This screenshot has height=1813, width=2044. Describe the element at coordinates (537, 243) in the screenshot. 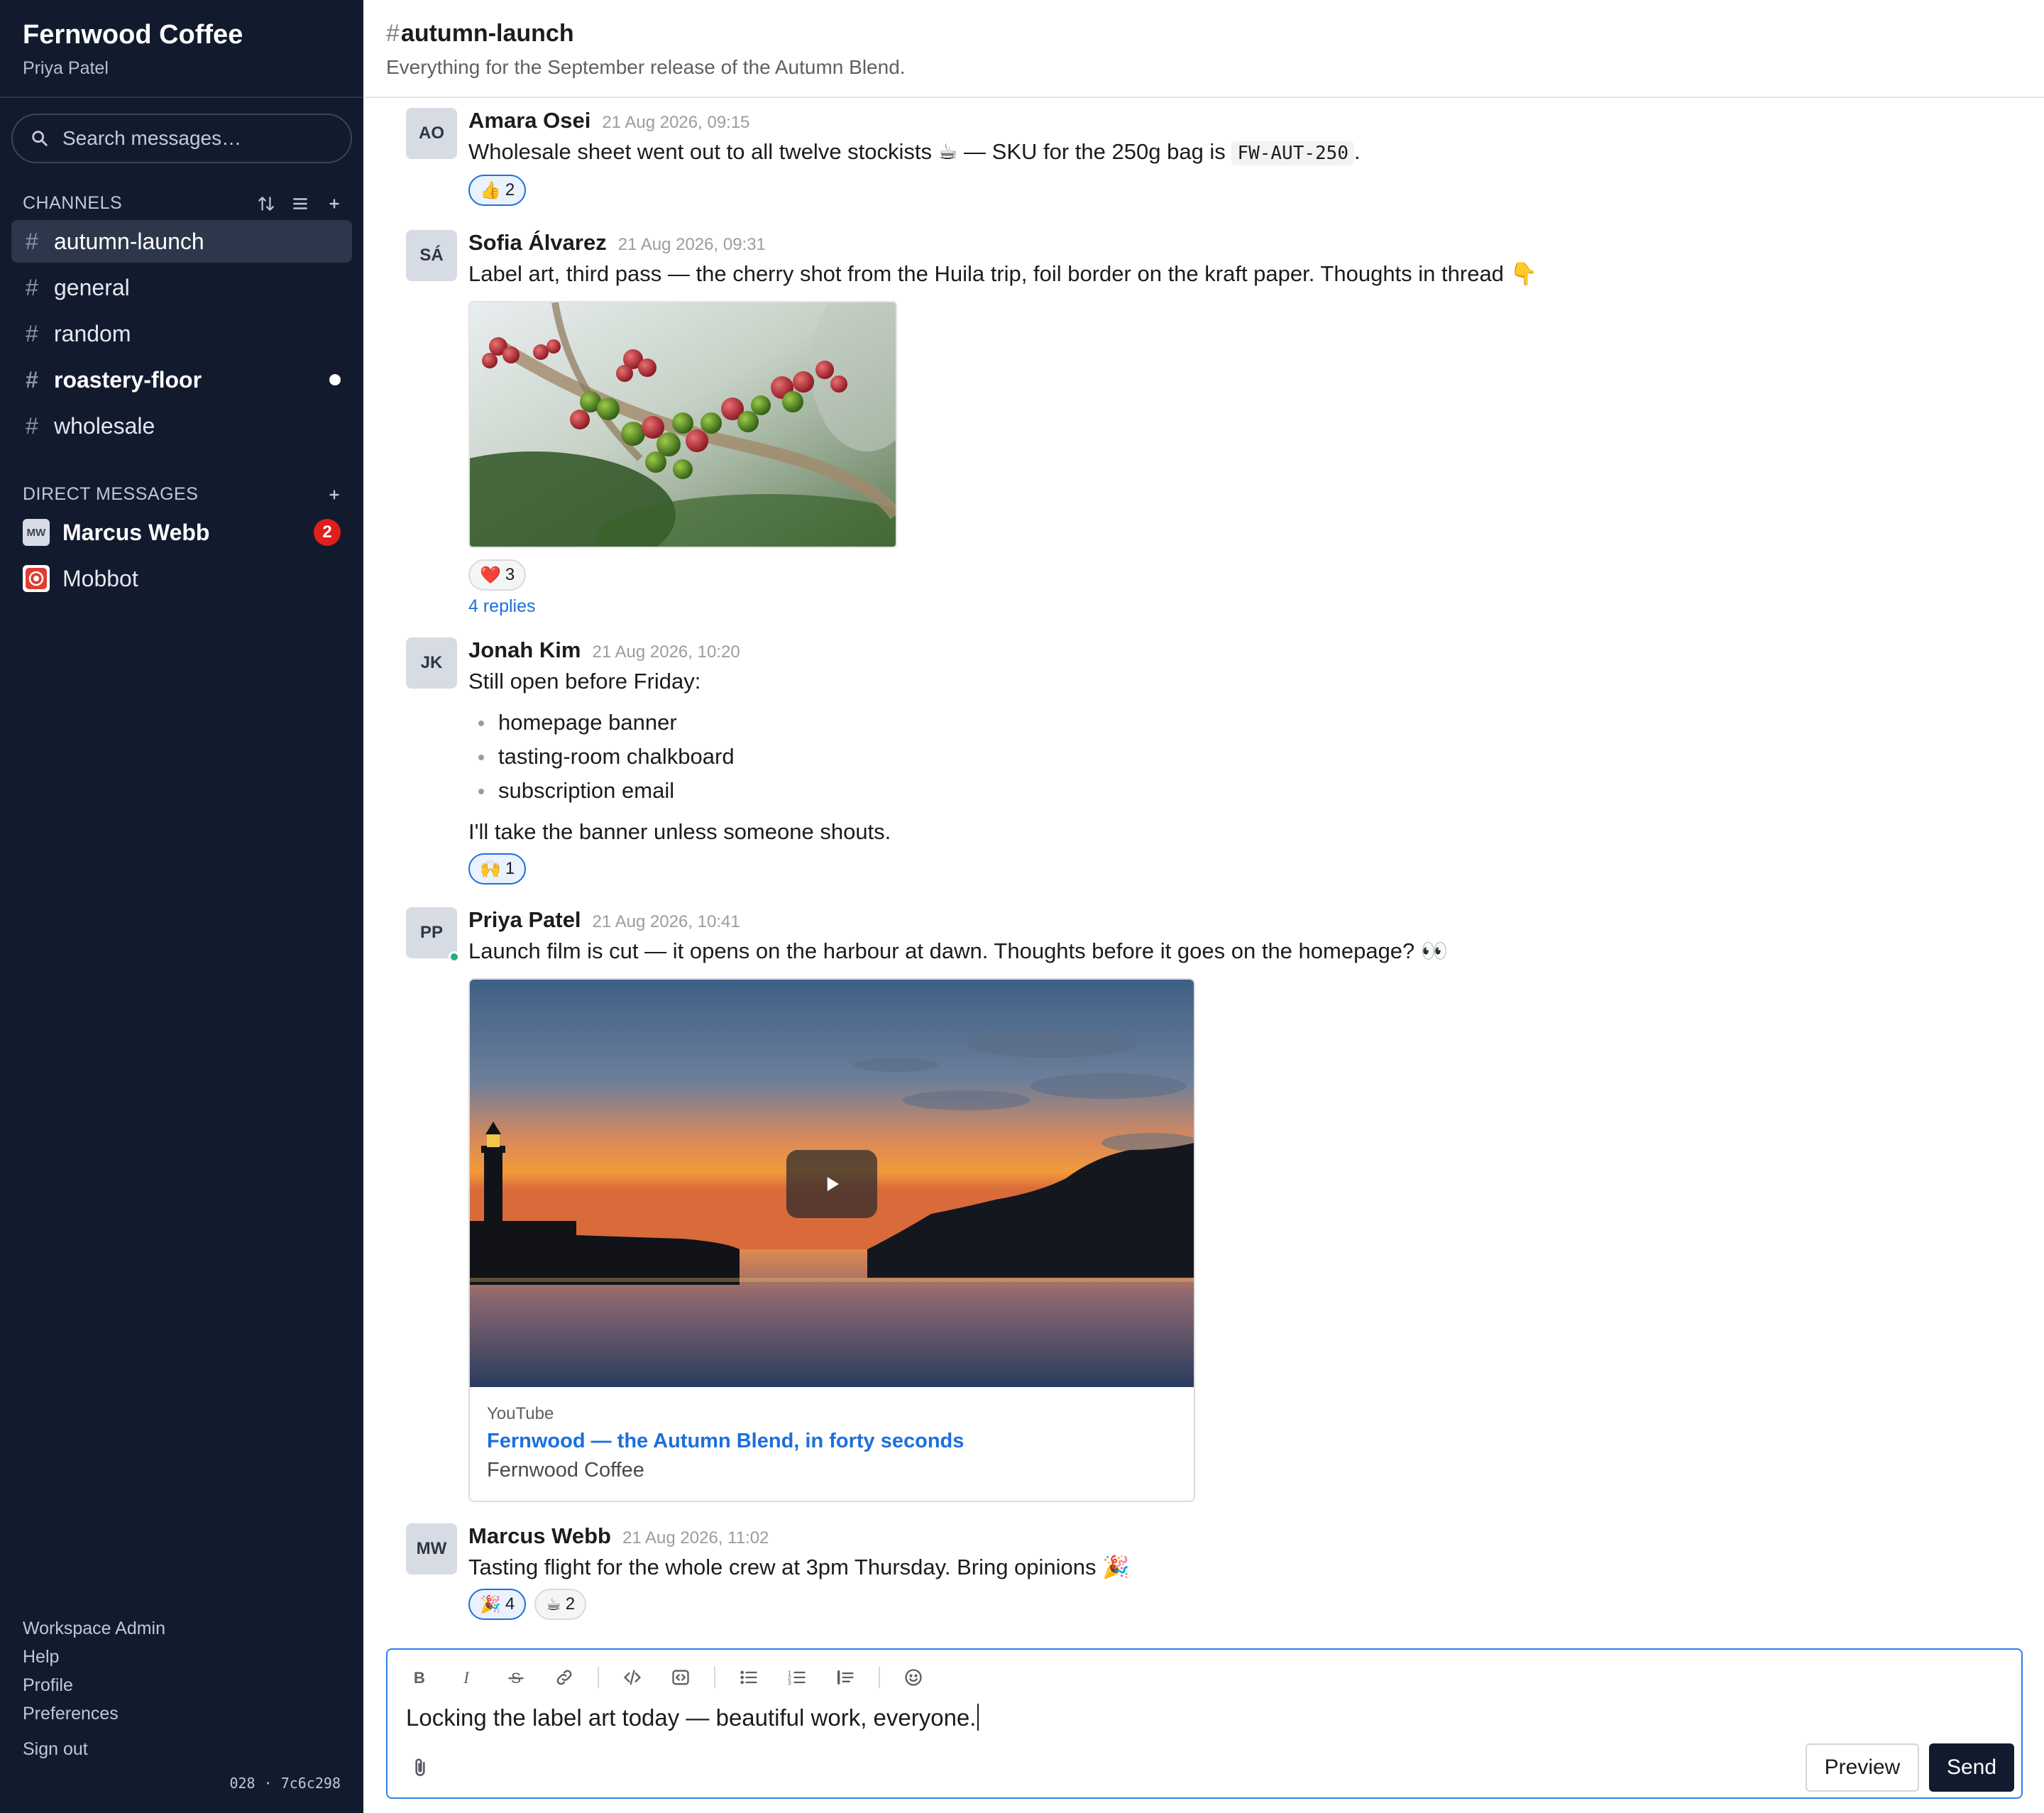

I see `message-author: Sofia Álvarez` at that location.